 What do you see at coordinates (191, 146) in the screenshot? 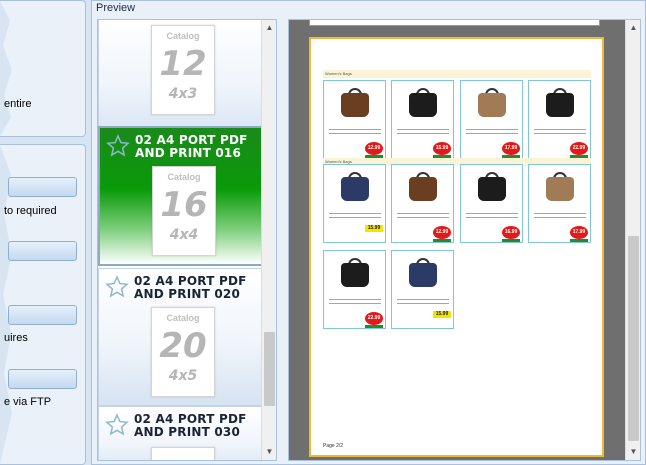
I see `template-name: 02 A4 PORT PDF AND PRINT 016` at bounding box center [191, 146].